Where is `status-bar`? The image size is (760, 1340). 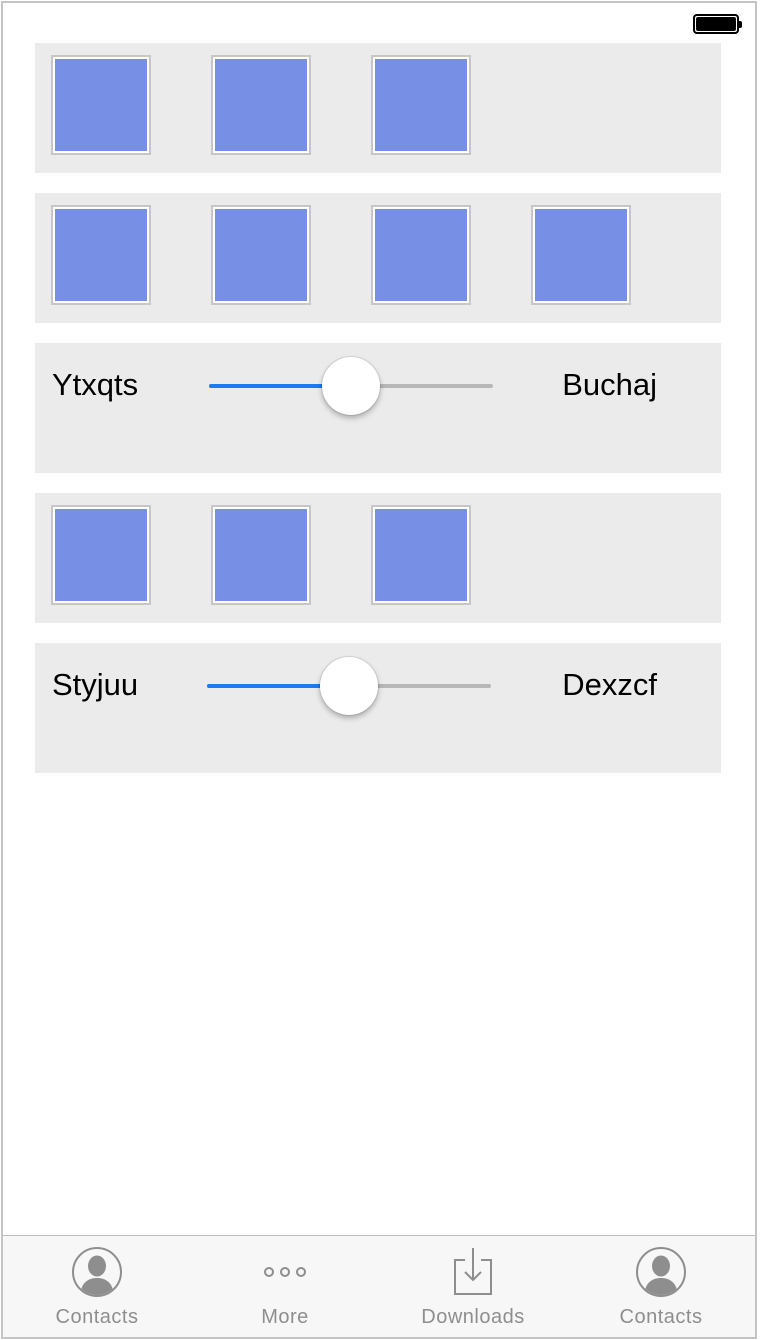 status-bar is located at coordinates (379, 23).